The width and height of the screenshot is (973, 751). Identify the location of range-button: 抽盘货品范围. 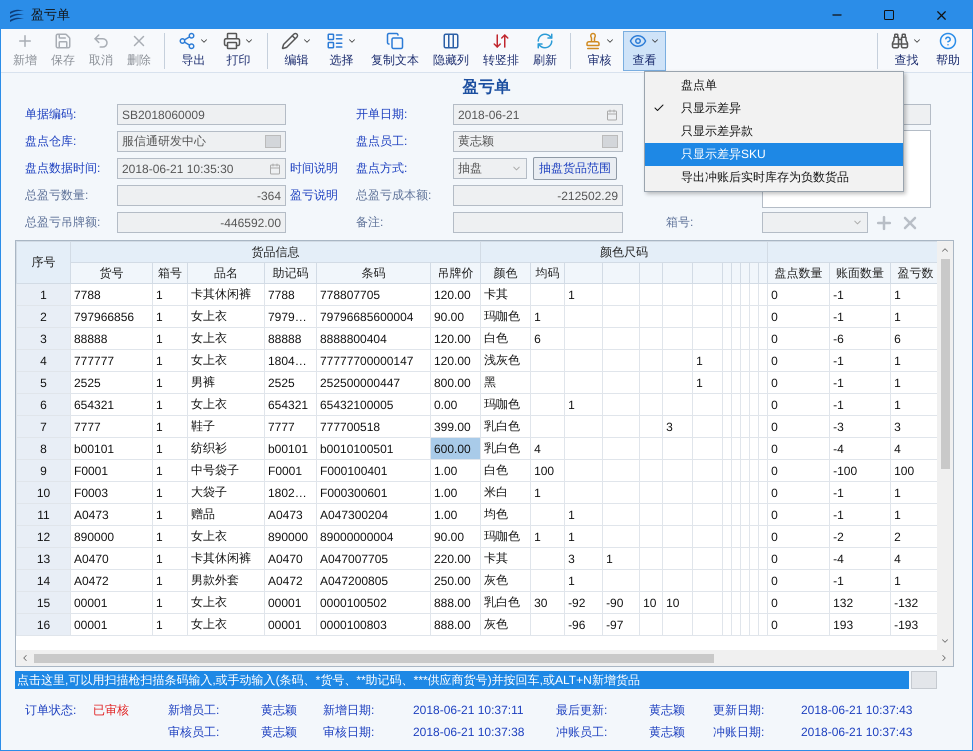
(575, 168).